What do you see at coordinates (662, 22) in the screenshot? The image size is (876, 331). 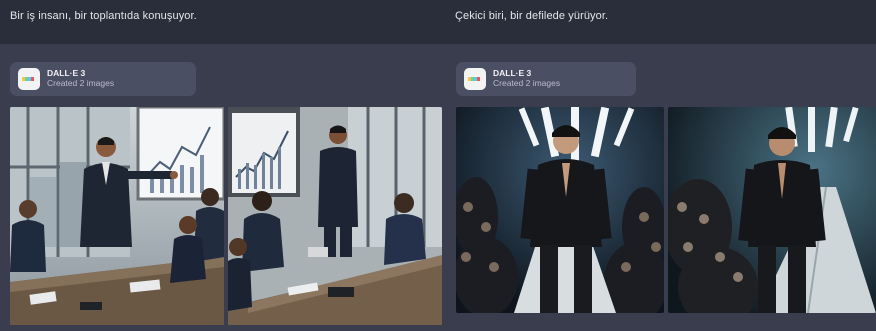 I see `user-prompt-right: Çekici biri, bir defilede yürüyor.` at bounding box center [662, 22].